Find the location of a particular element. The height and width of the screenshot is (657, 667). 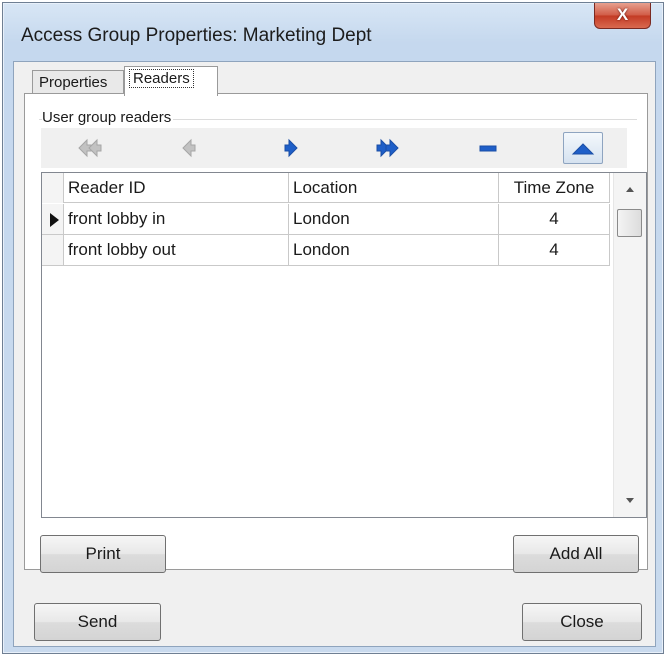

close-button: Close is located at coordinates (582, 622).